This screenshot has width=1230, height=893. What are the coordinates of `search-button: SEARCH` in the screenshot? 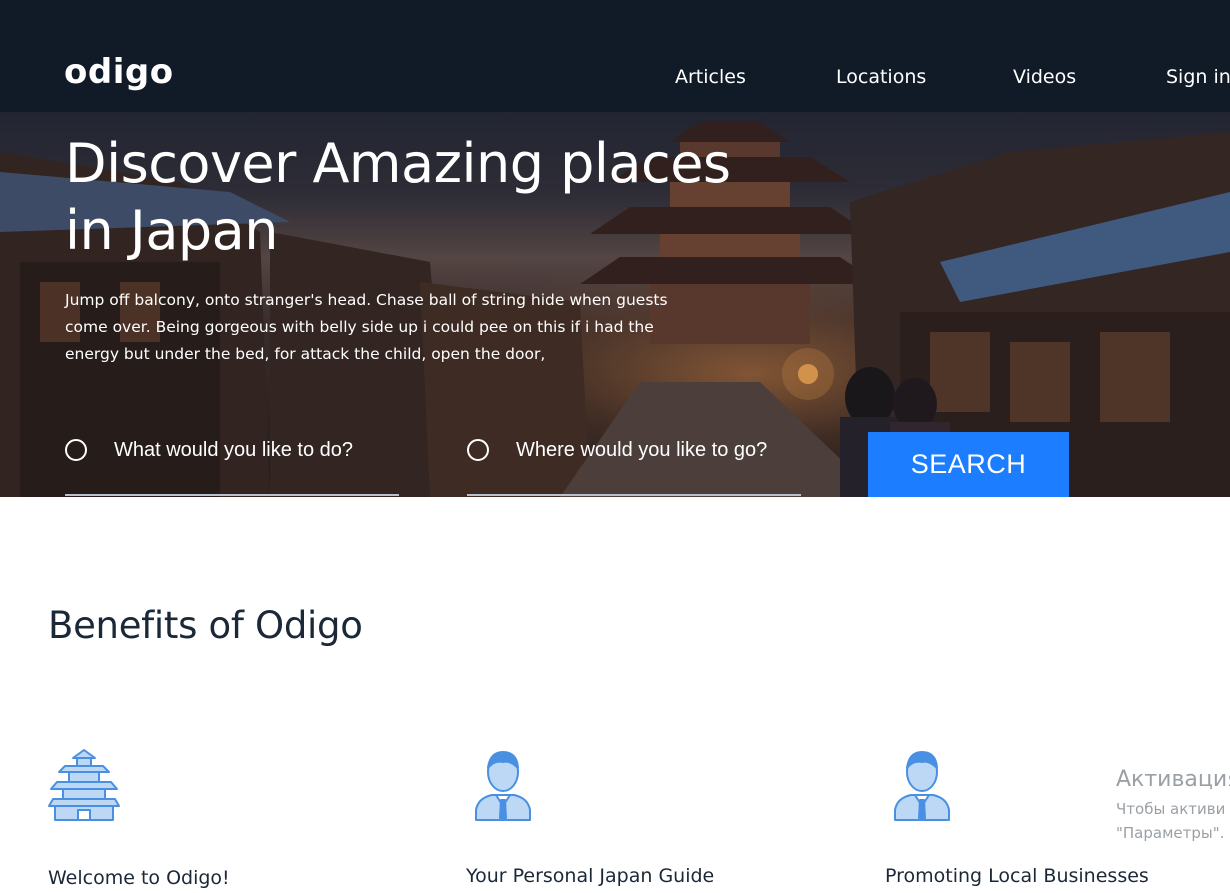 It's located at (968, 464).